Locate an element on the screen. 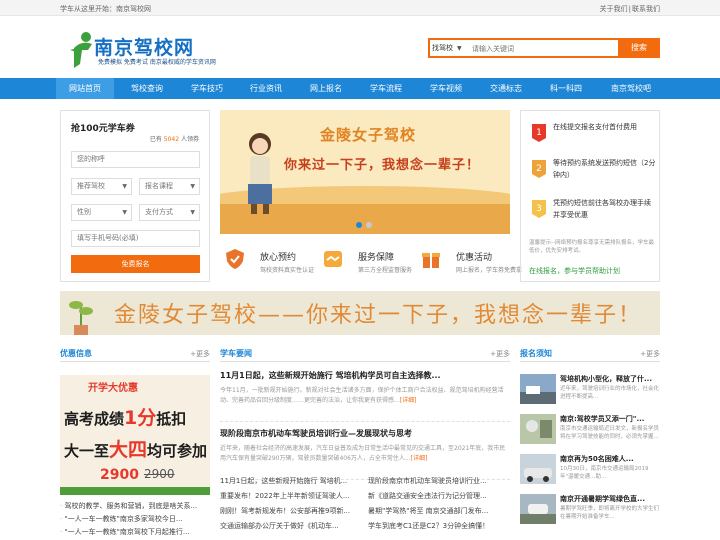 The width and height of the screenshot is (720, 540). nav-item-school-search: 驾校查询 is located at coordinates (147, 88).